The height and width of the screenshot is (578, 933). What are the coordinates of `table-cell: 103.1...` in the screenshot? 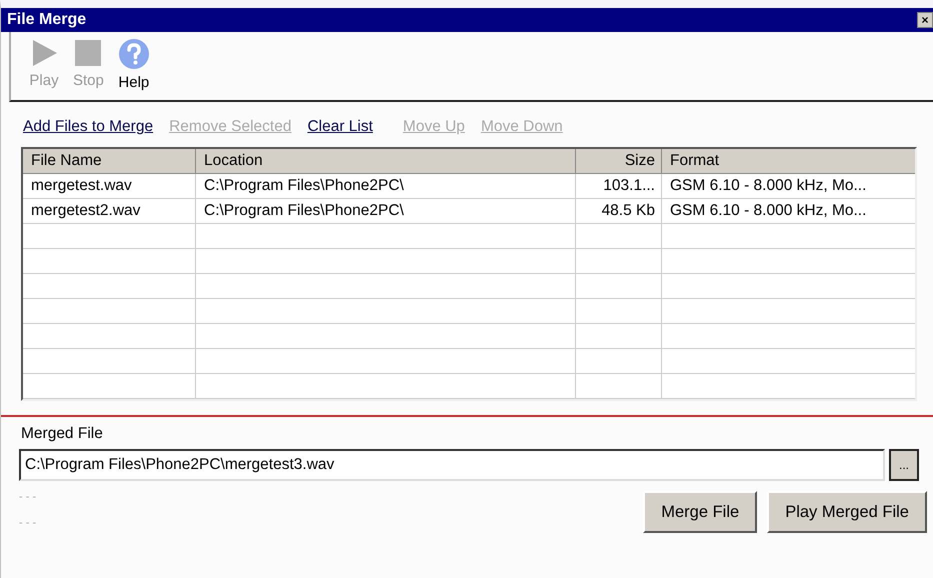 It's located at (619, 186).